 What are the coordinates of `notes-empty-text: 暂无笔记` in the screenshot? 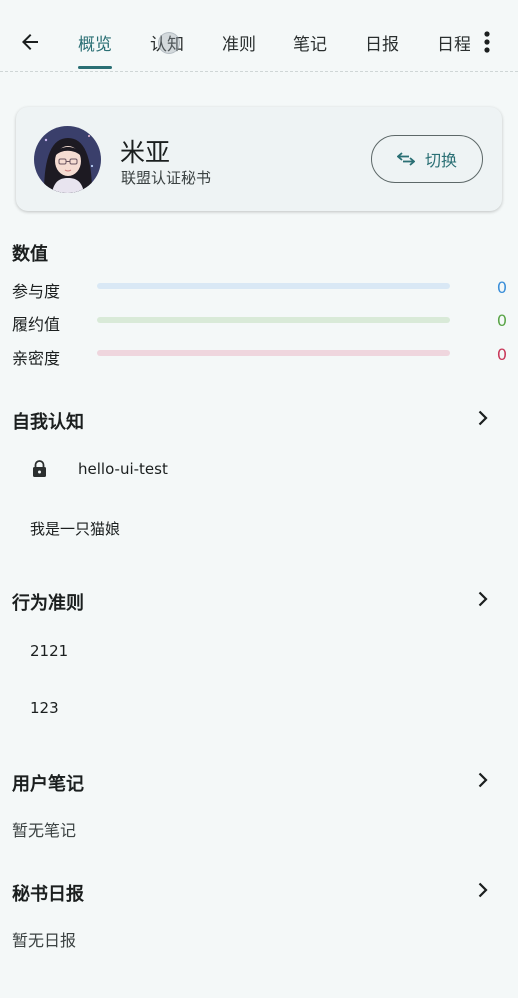 It's located at (44, 830).